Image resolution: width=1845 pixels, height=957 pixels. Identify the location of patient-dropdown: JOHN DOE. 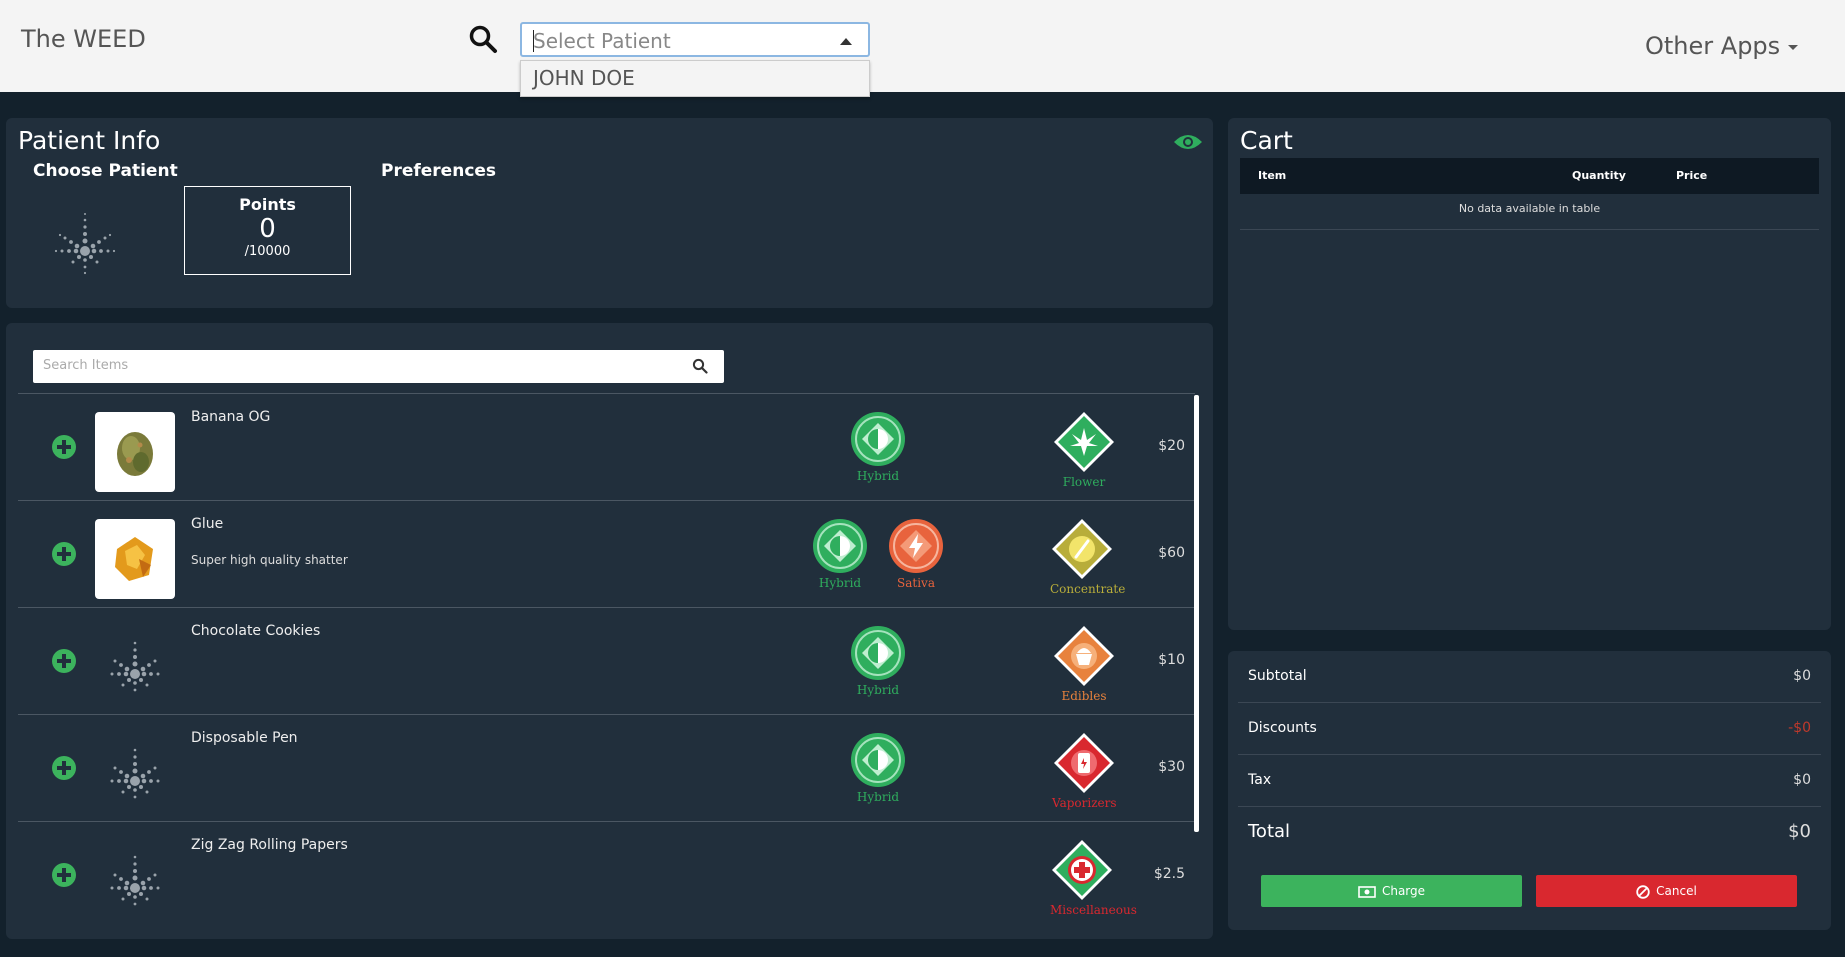
(695, 78).